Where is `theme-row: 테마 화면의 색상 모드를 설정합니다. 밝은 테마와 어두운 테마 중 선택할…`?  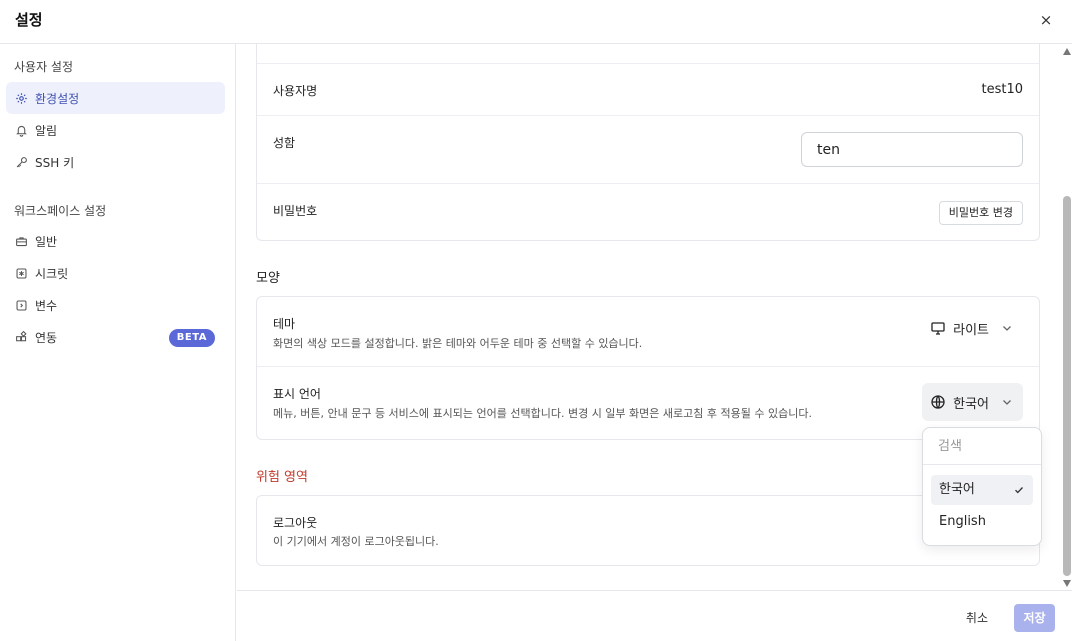 theme-row: 테마 화면의 색상 모드를 설정합니다. 밝은 테마와 어두운 테마 중 선택할… is located at coordinates (648, 332).